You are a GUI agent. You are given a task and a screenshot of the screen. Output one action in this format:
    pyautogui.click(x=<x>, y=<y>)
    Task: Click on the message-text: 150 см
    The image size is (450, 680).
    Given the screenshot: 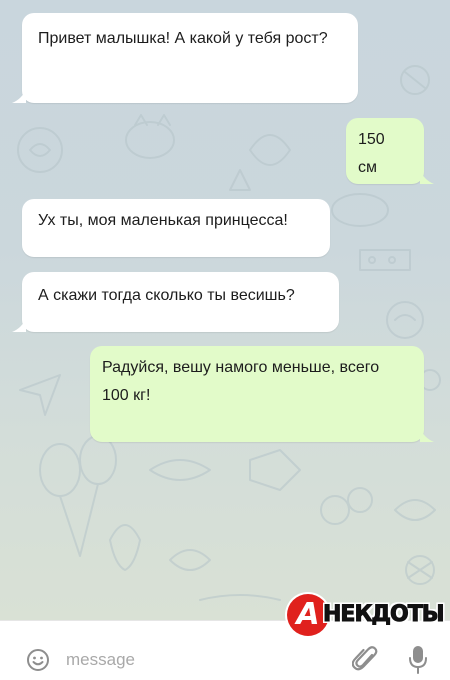 What is the action you would take?
    pyautogui.click(x=371, y=153)
    